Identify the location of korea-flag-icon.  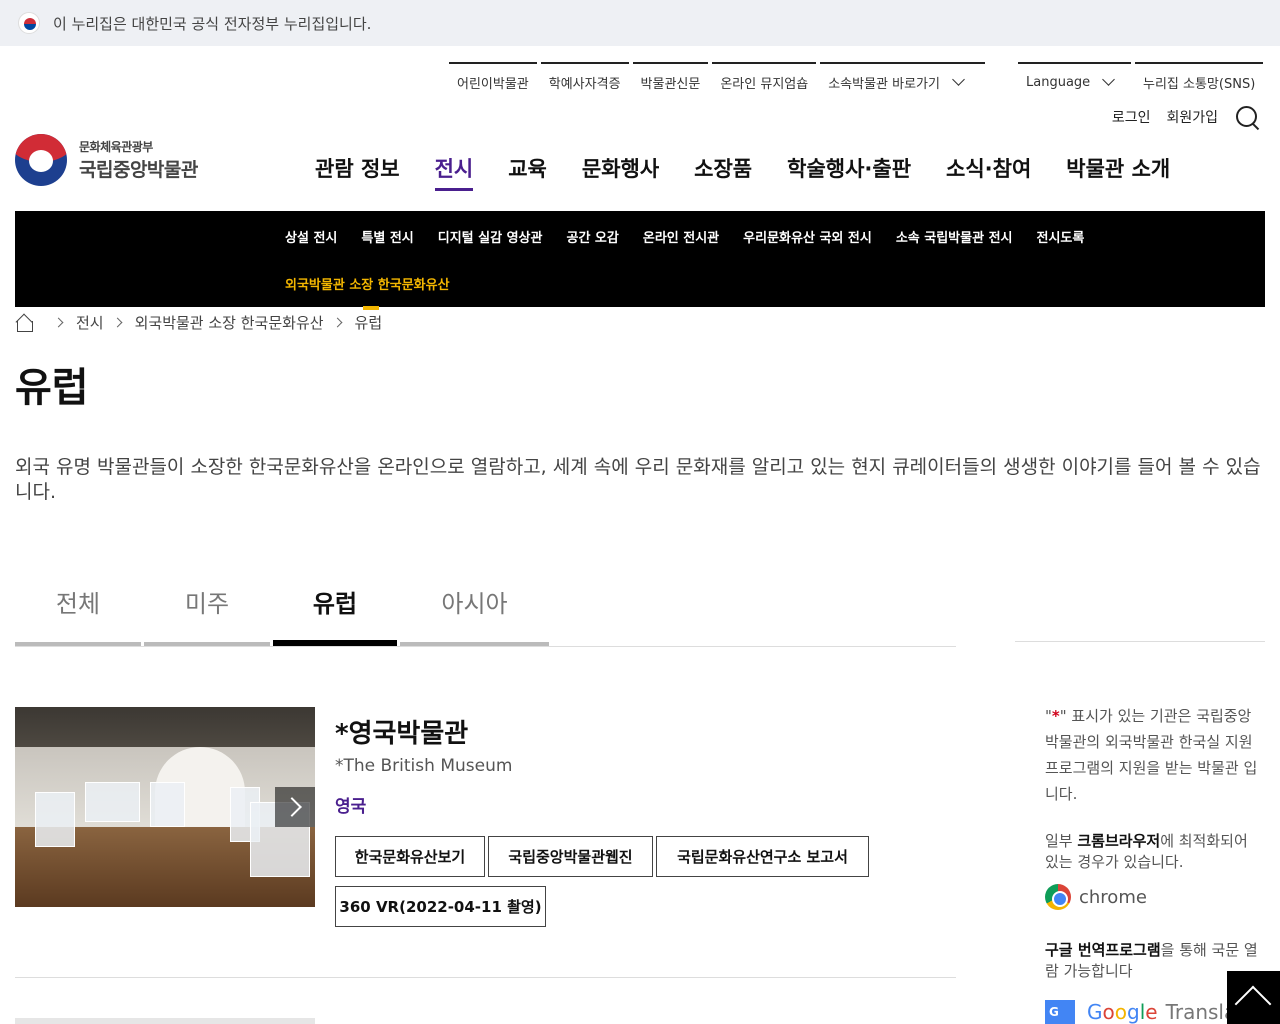
(29, 23).